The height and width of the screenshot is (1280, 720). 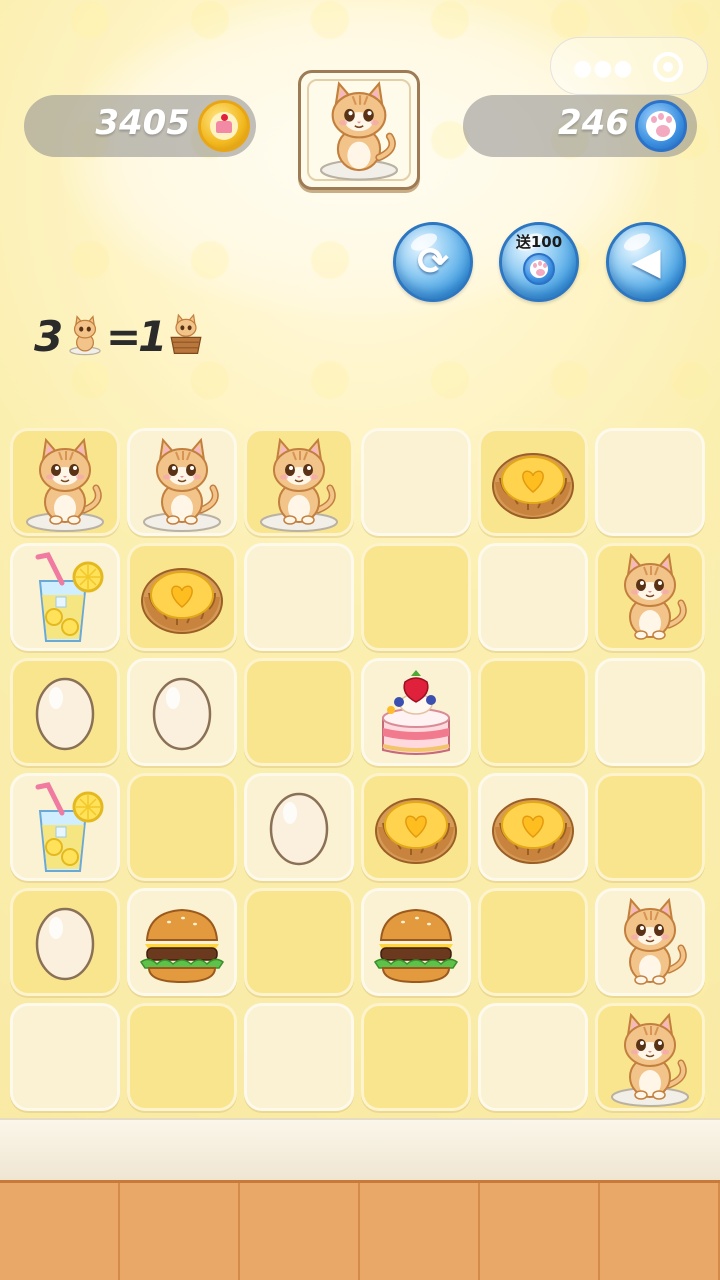 I want to click on gift-100-button: 送100, so click(x=539, y=262).